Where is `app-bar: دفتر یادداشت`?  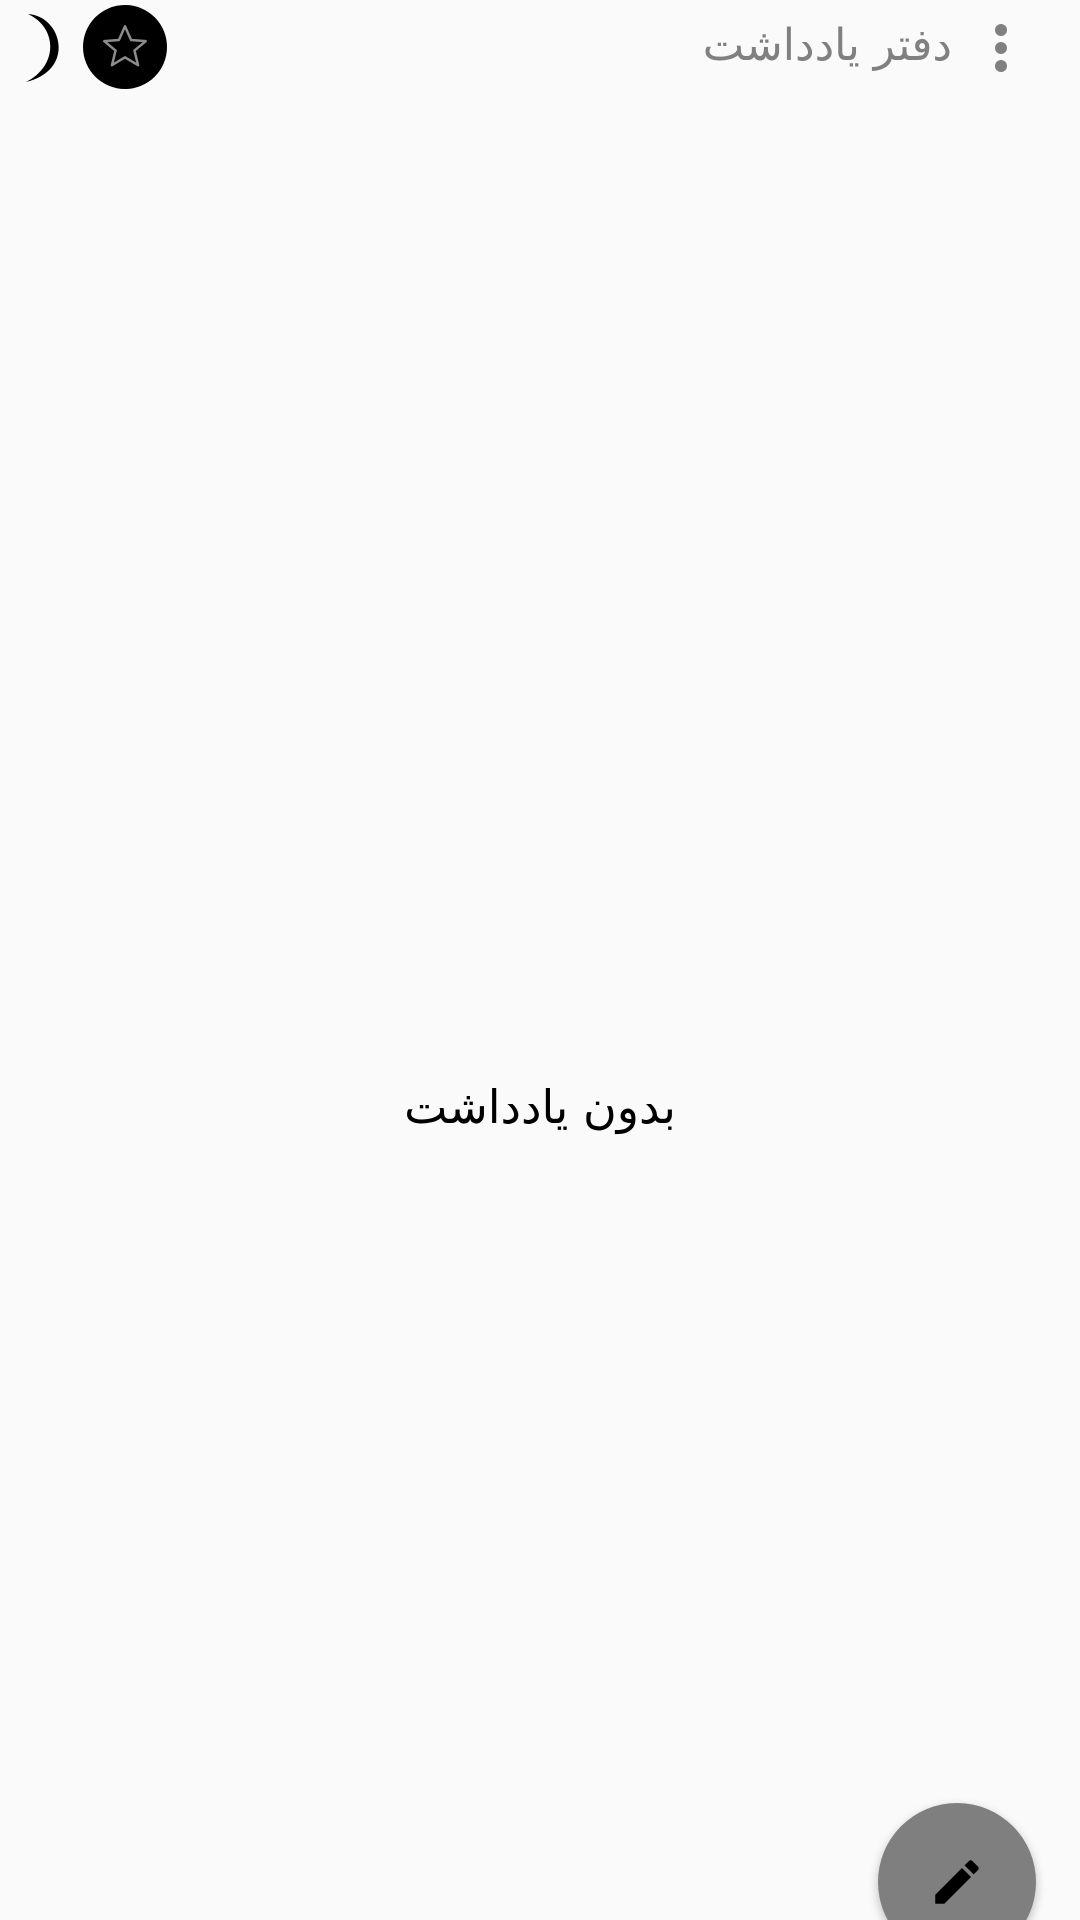
app-bar: دفتر یادداشت is located at coordinates (540, 48).